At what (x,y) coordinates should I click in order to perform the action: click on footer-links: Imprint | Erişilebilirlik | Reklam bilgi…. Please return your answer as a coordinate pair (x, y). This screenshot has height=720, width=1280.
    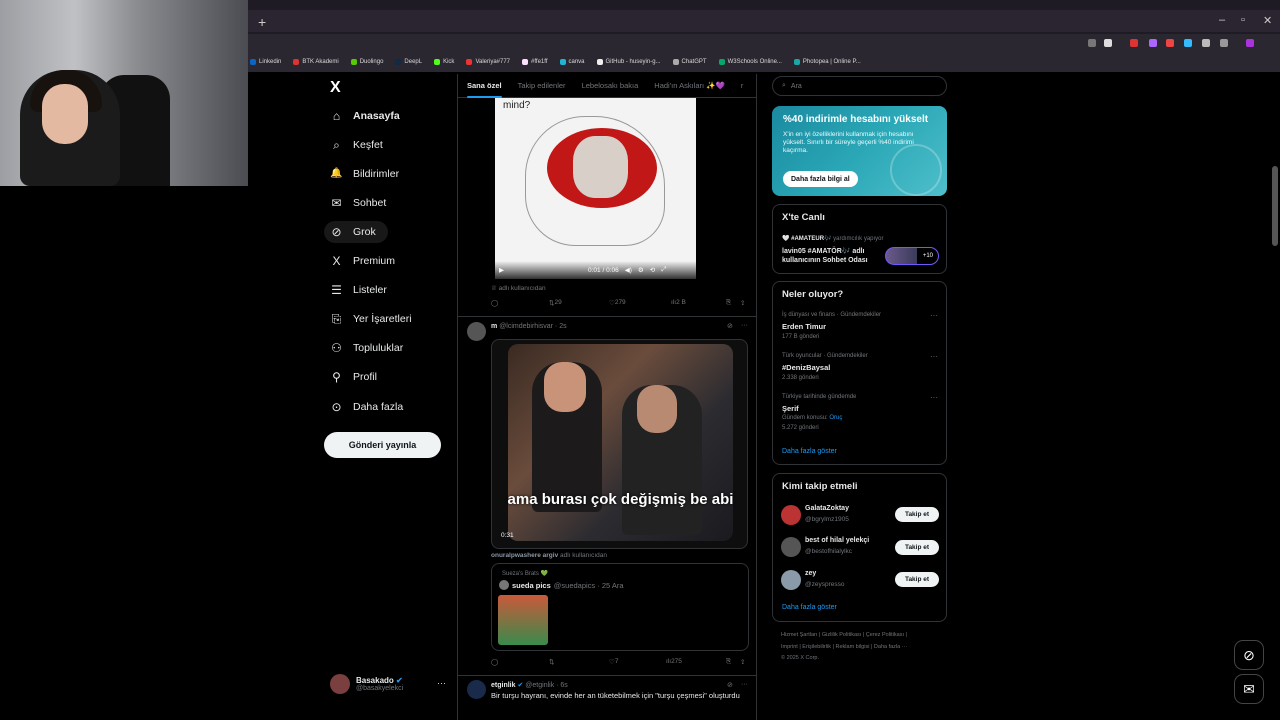
    Looking at the image, I should click on (844, 647).